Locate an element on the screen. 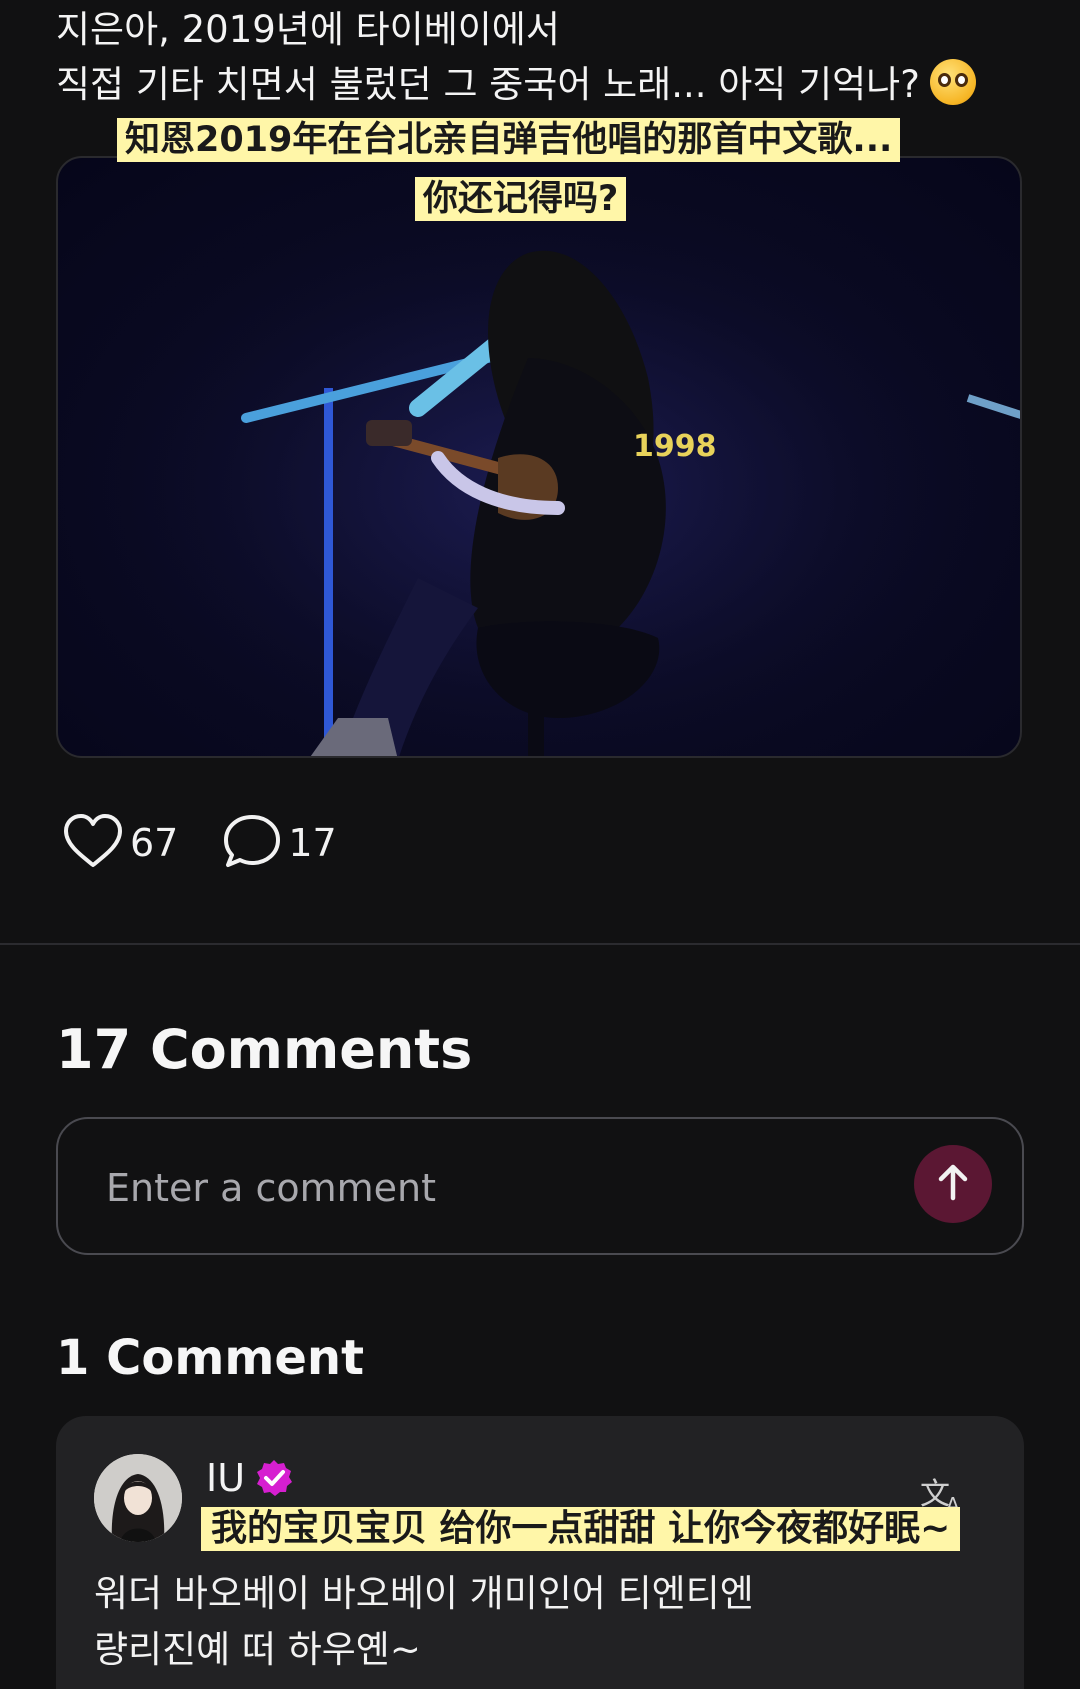 The height and width of the screenshot is (1689, 1080). like-button: 67 is located at coordinates (120, 843).